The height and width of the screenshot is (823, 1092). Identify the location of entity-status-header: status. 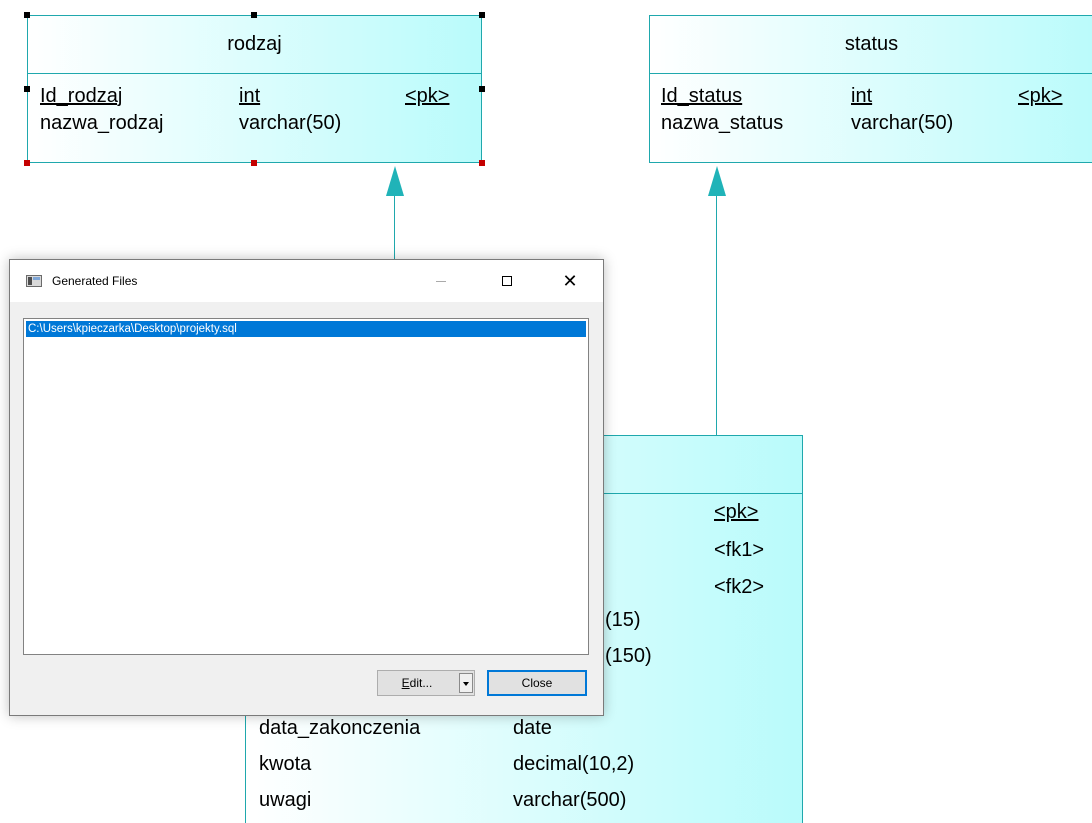
(871, 45).